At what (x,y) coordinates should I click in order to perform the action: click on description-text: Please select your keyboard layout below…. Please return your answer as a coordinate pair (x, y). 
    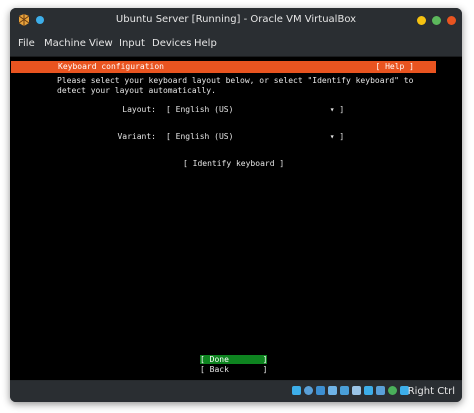
    Looking at the image, I should click on (235, 85).